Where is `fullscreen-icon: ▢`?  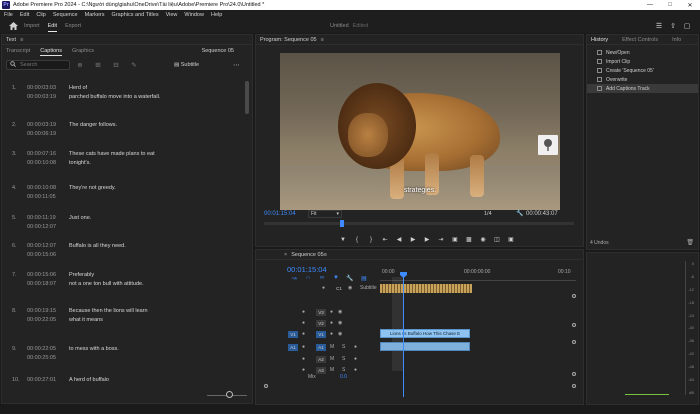 fullscreen-icon: ▢ is located at coordinates (687, 26).